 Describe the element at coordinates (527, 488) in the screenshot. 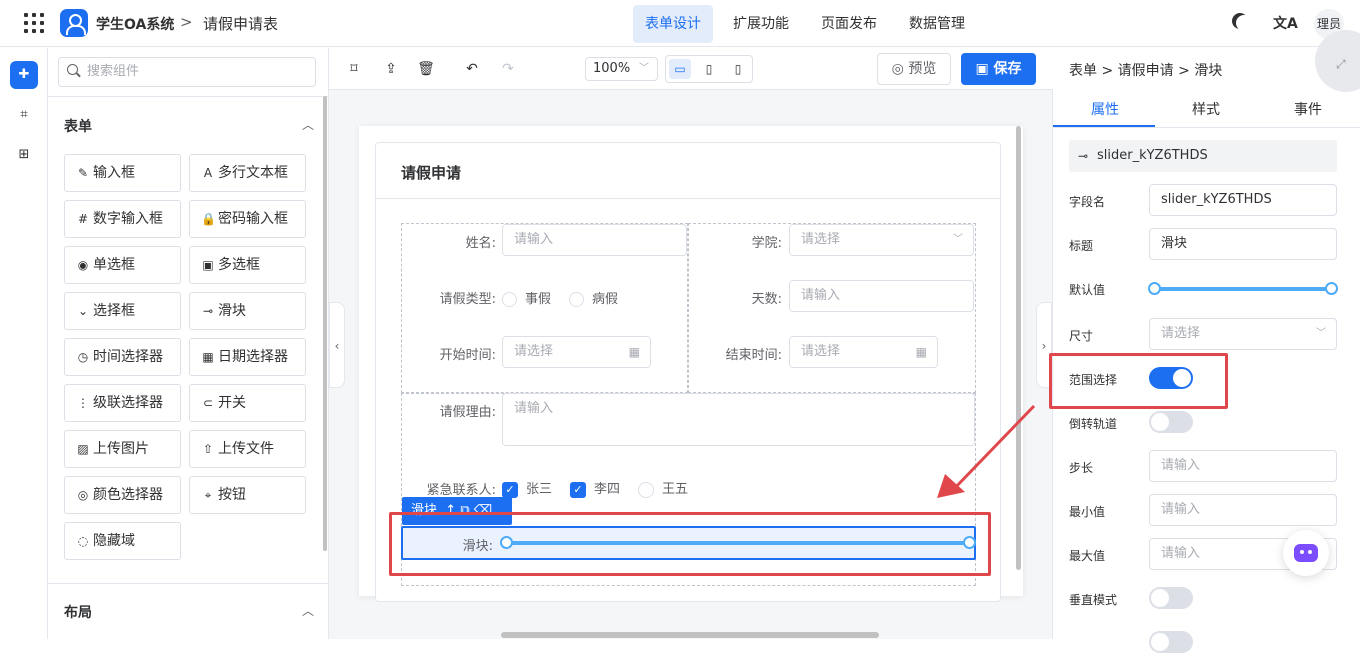

I see `contact-checkbox-1: ✓ 张三` at that location.